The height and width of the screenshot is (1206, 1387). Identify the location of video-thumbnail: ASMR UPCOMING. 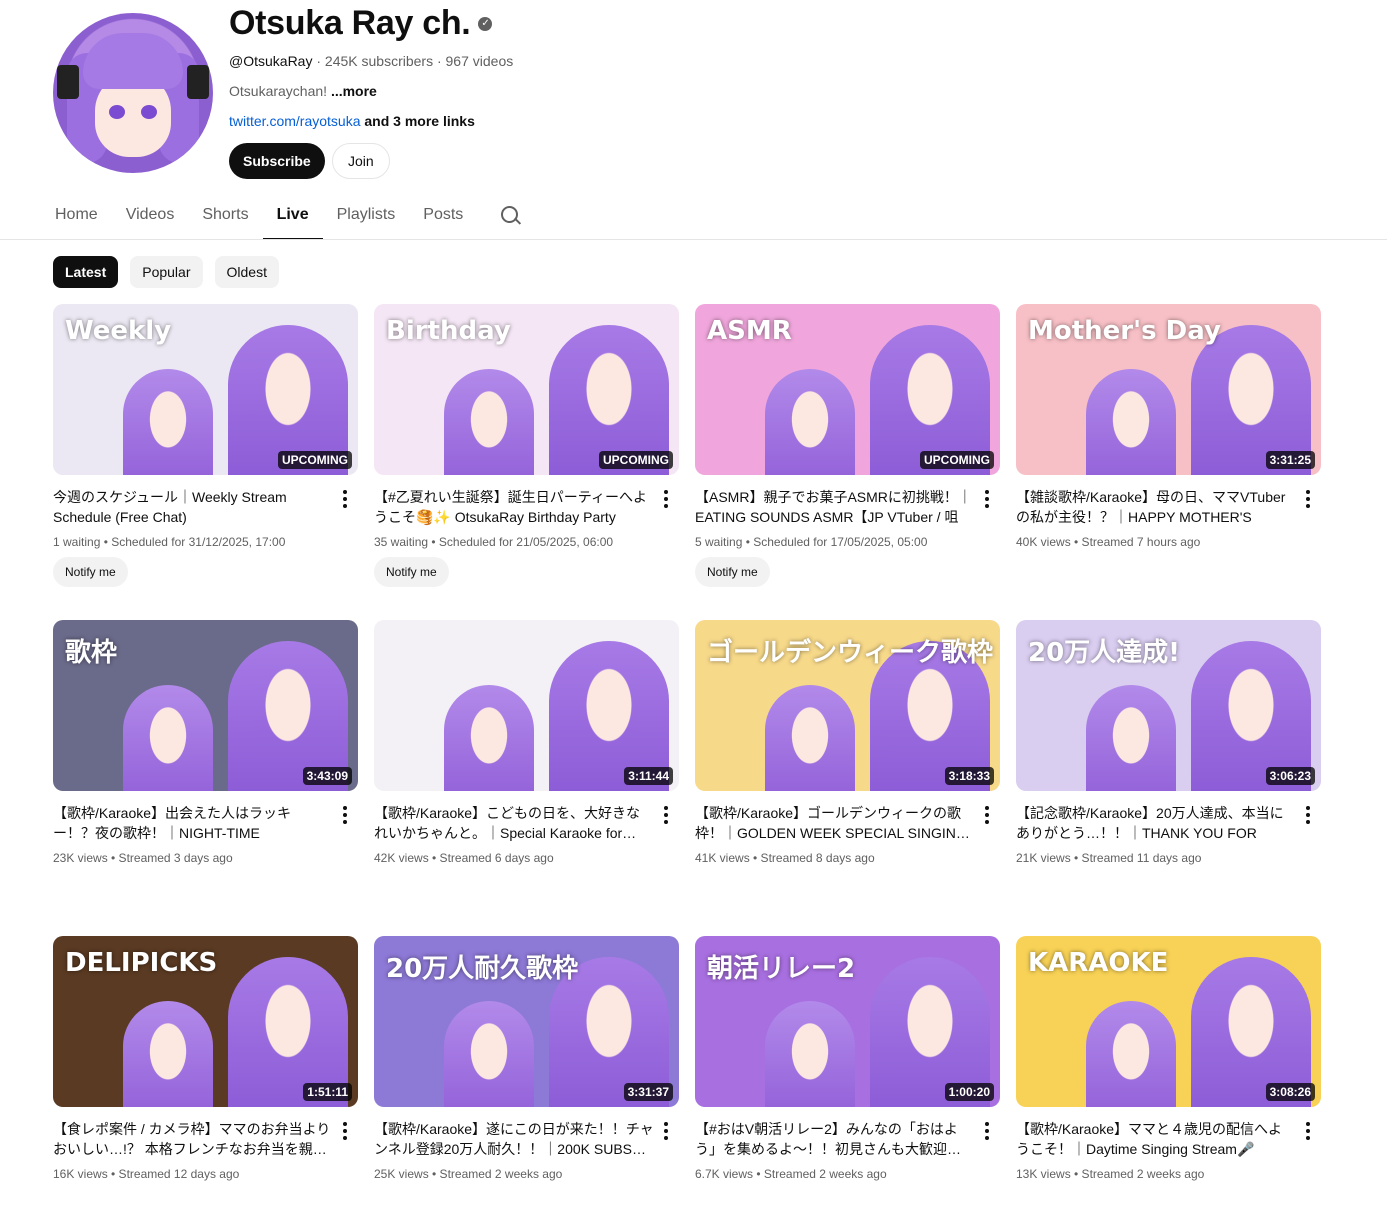
(847, 389).